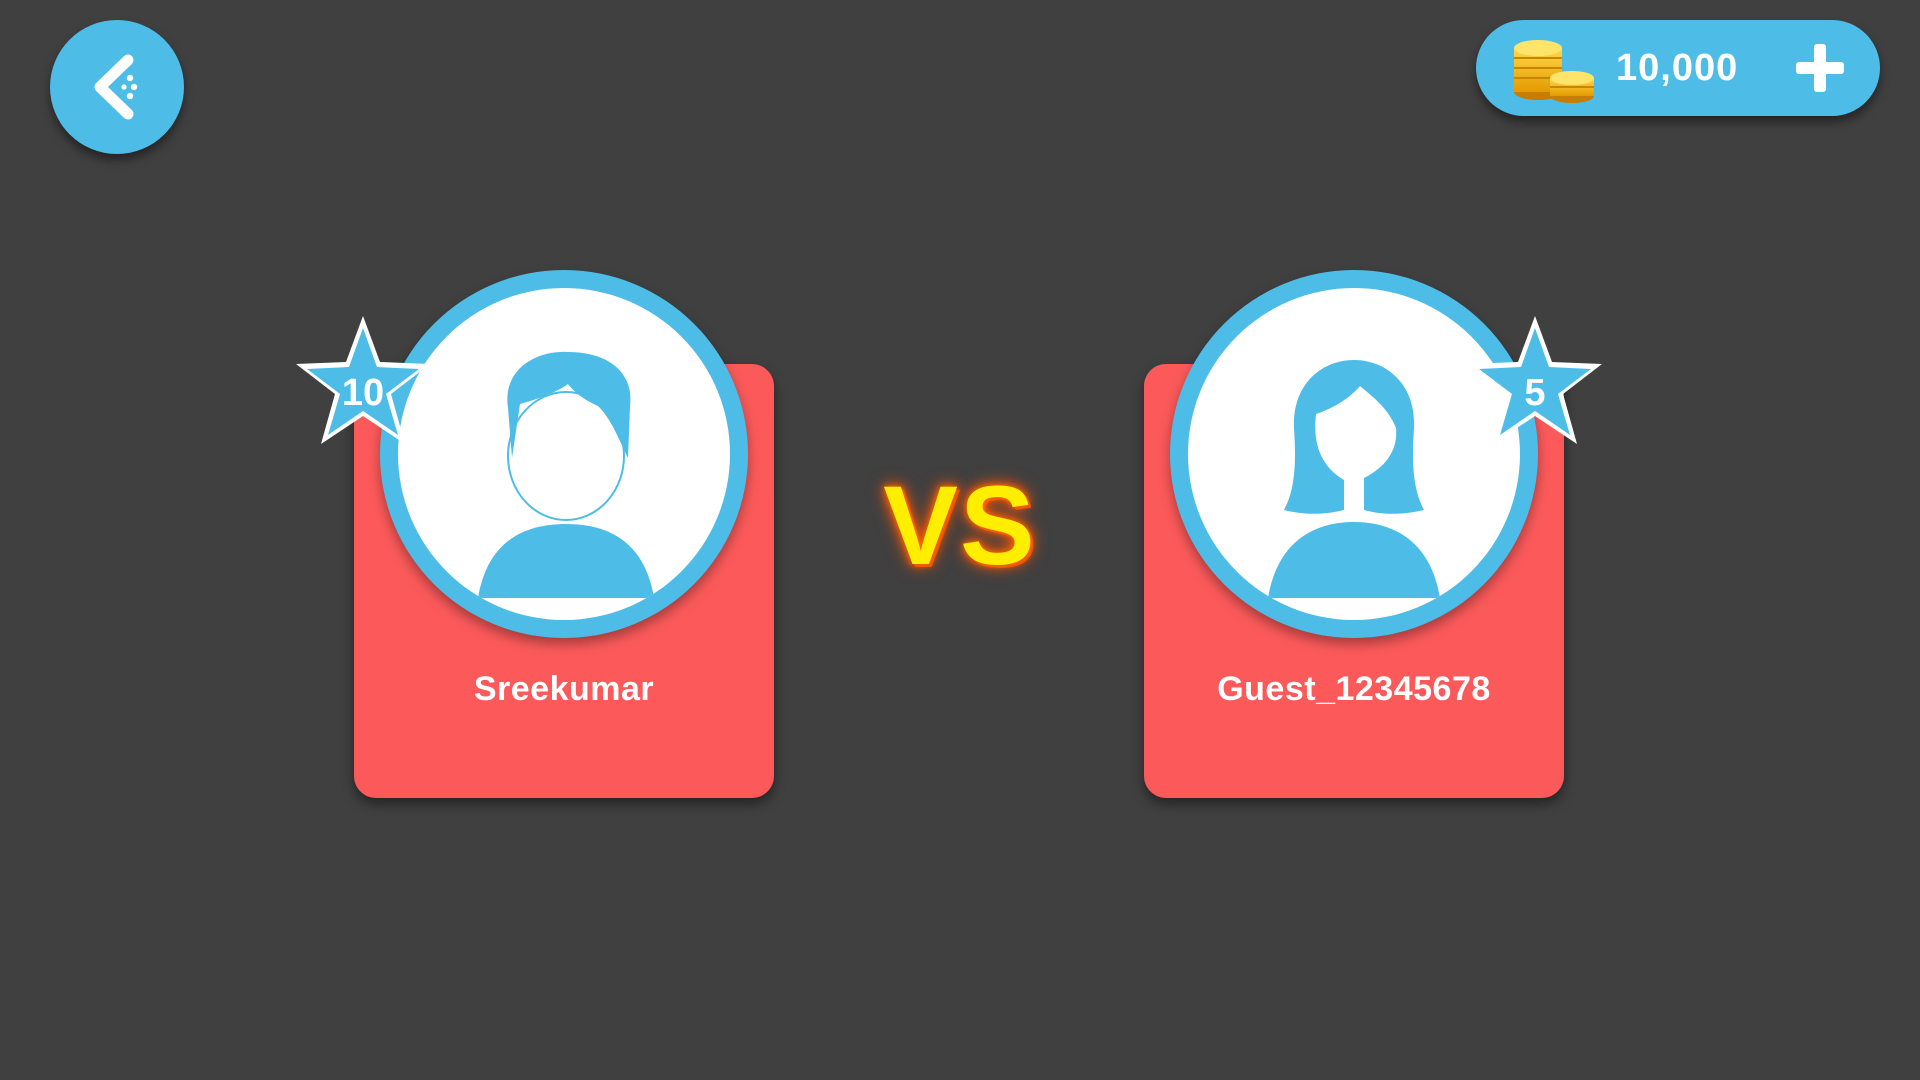 Image resolution: width=1920 pixels, height=1080 pixels. What do you see at coordinates (363, 393) in the screenshot?
I see `level-value: 10` at bounding box center [363, 393].